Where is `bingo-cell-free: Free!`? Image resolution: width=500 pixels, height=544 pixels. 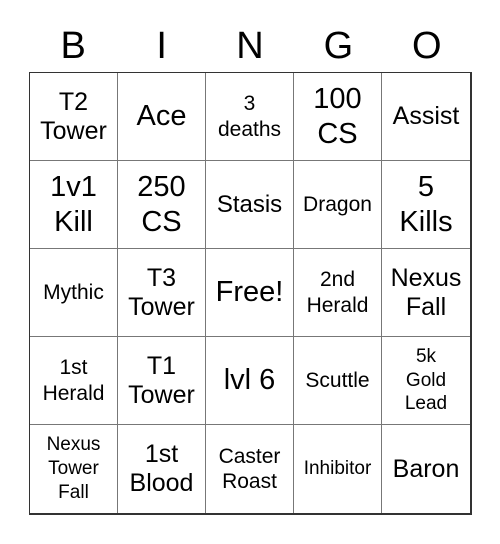
bingo-cell-free: Free! is located at coordinates (250, 293).